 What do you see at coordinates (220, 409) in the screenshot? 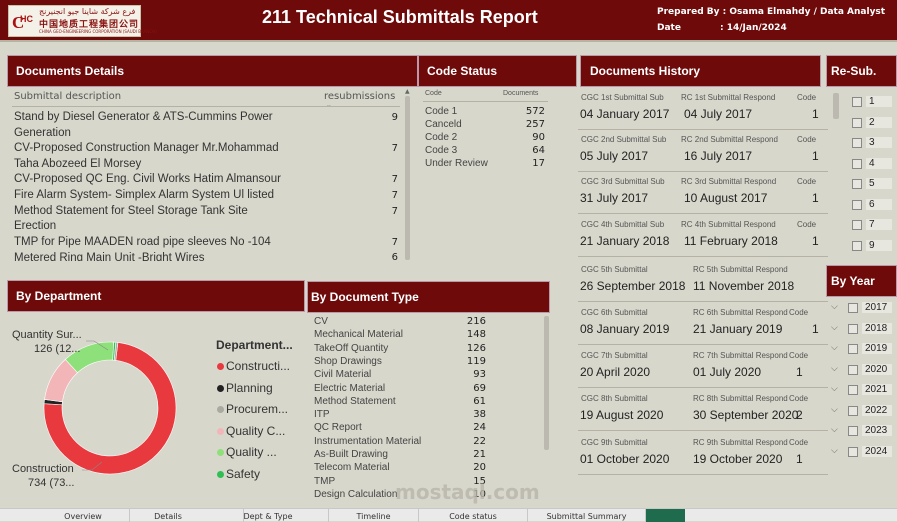
I see `legend-swatch` at bounding box center [220, 409].